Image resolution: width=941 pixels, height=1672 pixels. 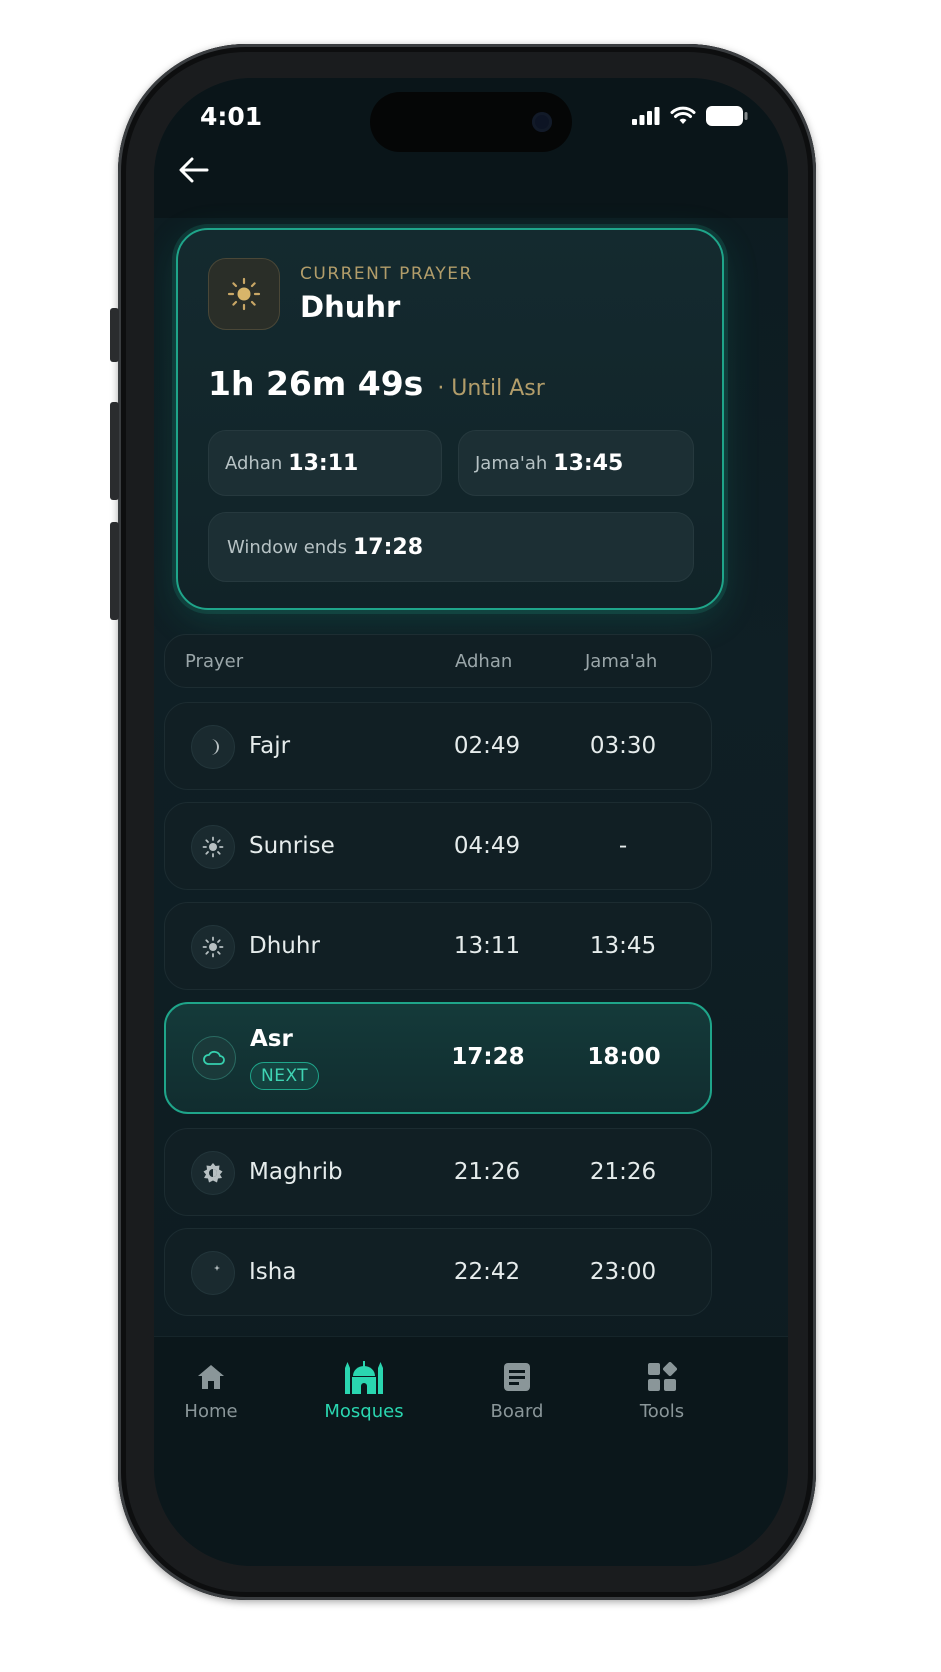 I want to click on countdown: 1h 26m 49s · Until Asr, so click(x=376, y=383).